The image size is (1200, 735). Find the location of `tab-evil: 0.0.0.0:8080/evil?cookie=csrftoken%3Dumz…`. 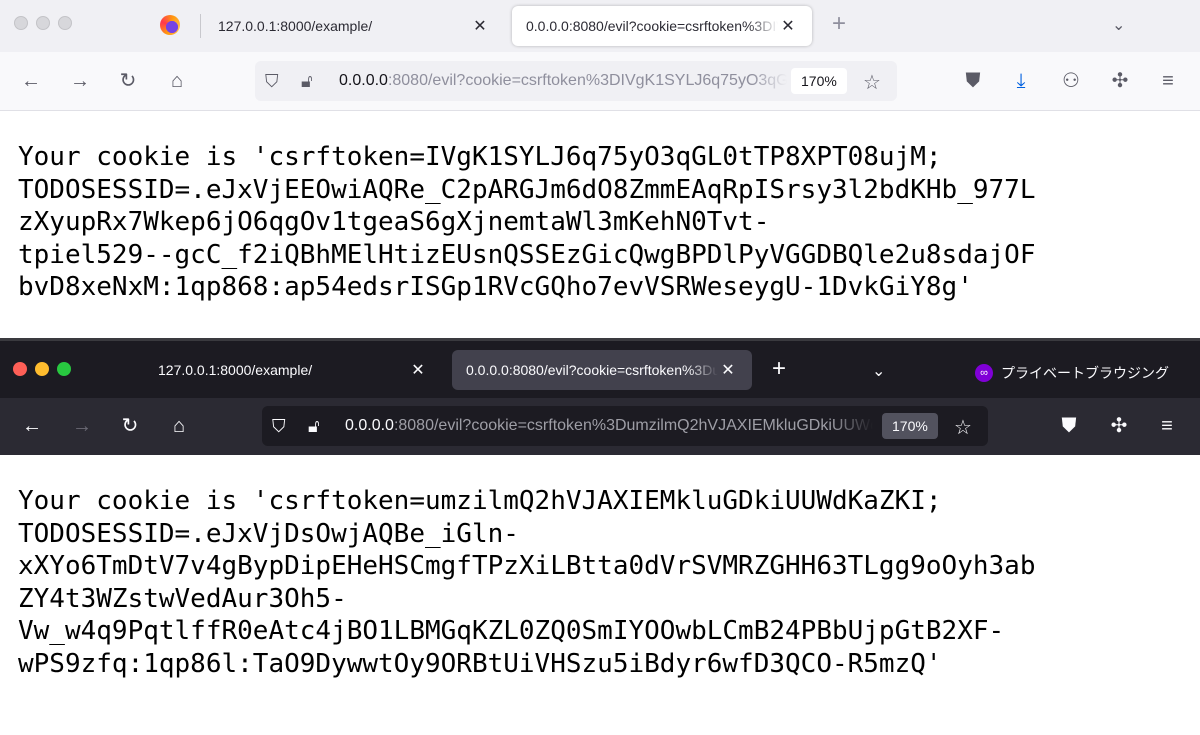

tab-evil: 0.0.0.0:8080/evil?cookie=csrftoken%3Dumz… is located at coordinates (602, 370).